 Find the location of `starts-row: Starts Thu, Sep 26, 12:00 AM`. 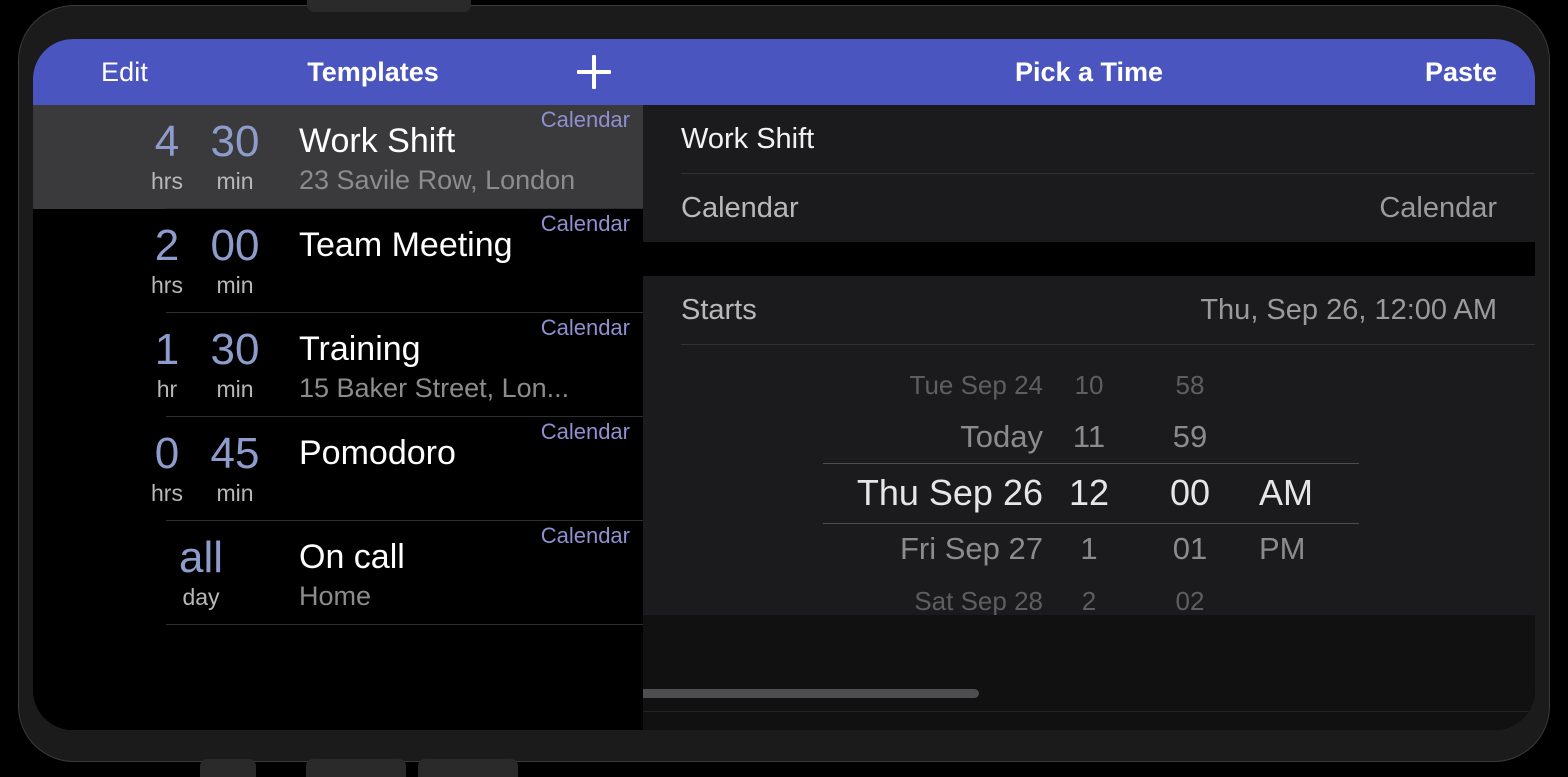

starts-row: Starts Thu, Sep 26, 12:00 AM is located at coordinates (1089, 310).